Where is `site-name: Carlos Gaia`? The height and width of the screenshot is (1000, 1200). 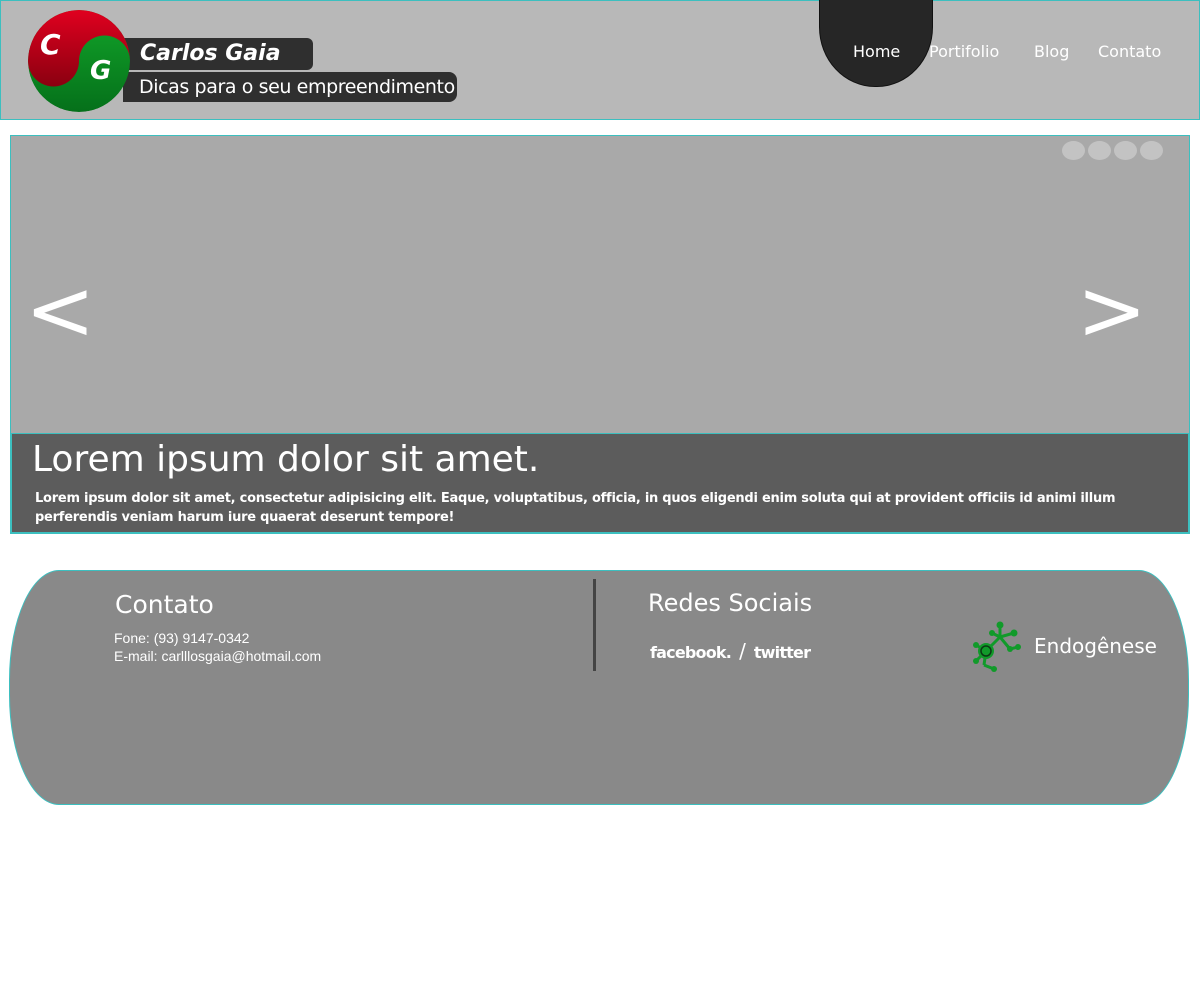
site-name: Carlos Gaia is located at coordinates (218, 54).